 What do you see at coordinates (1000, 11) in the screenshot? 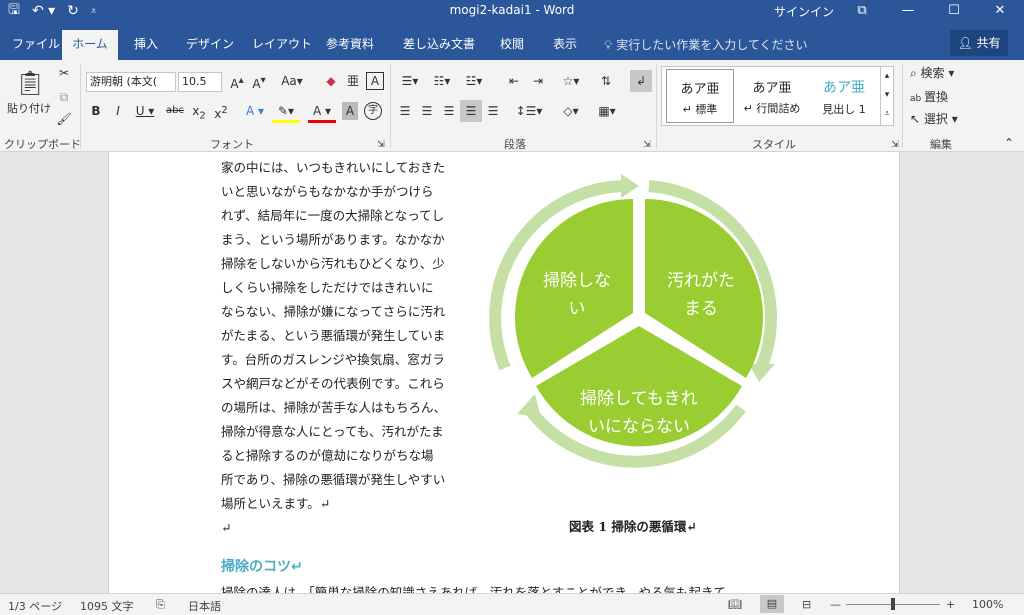
I see `close-button: ✕` at bounding box center [1000, 11].